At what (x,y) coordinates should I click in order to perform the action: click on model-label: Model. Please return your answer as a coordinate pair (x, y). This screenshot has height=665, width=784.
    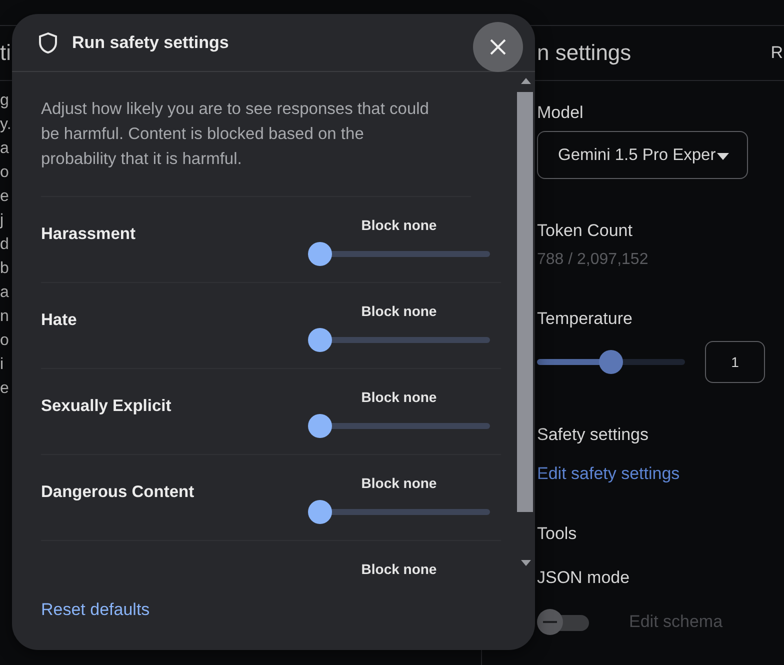
    Looking at the image, I should click on (560, 113).